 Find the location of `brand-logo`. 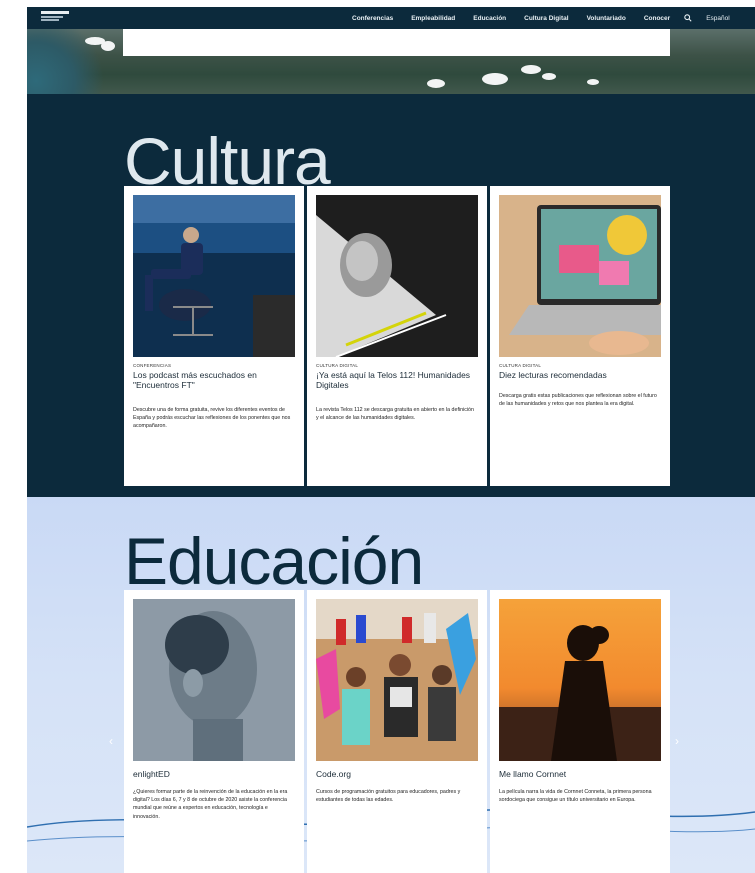

brand-logo is located at coordinates (58, 18).